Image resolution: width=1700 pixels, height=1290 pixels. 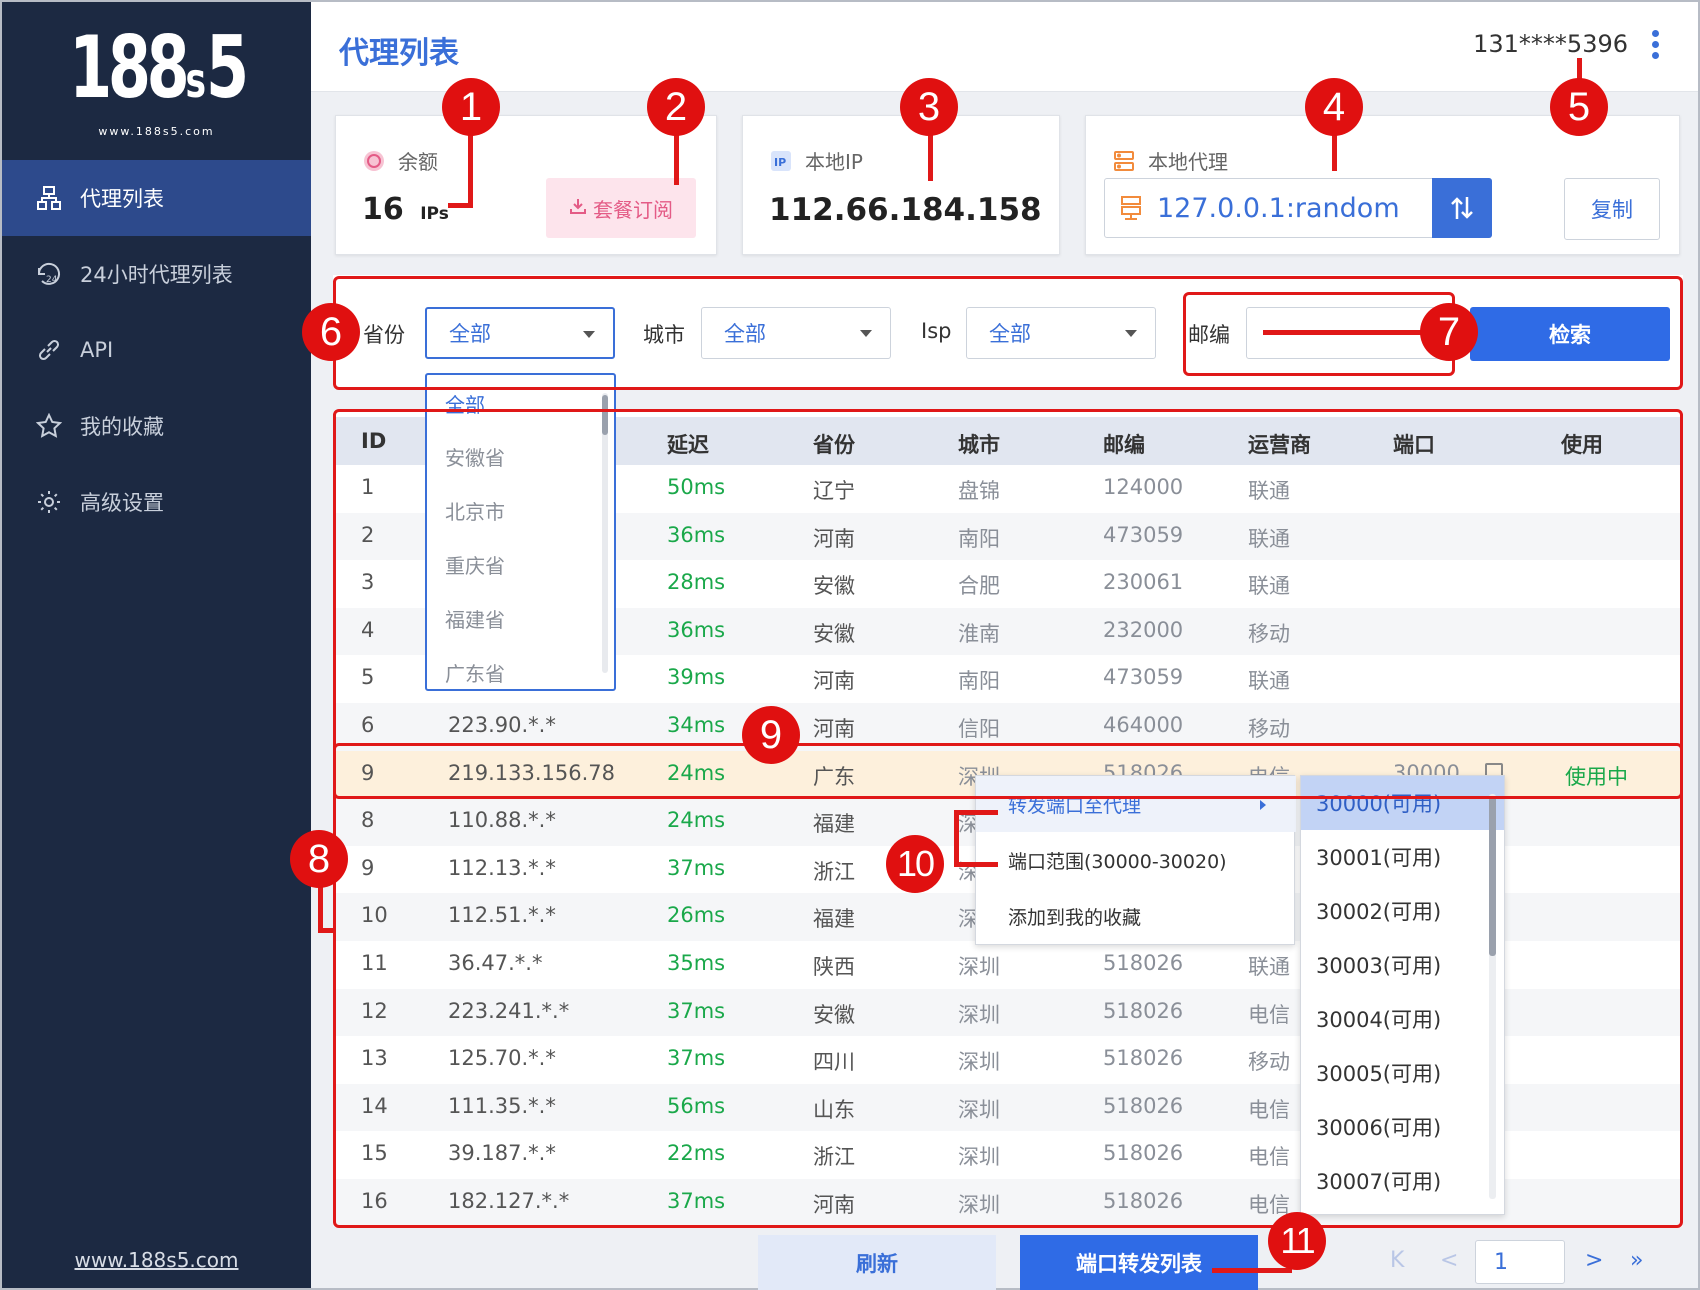 What do you see at coordinates (1131, 208) in the screenshot?
I see `proxy-server-icon` at bounding box center [1131, 208].